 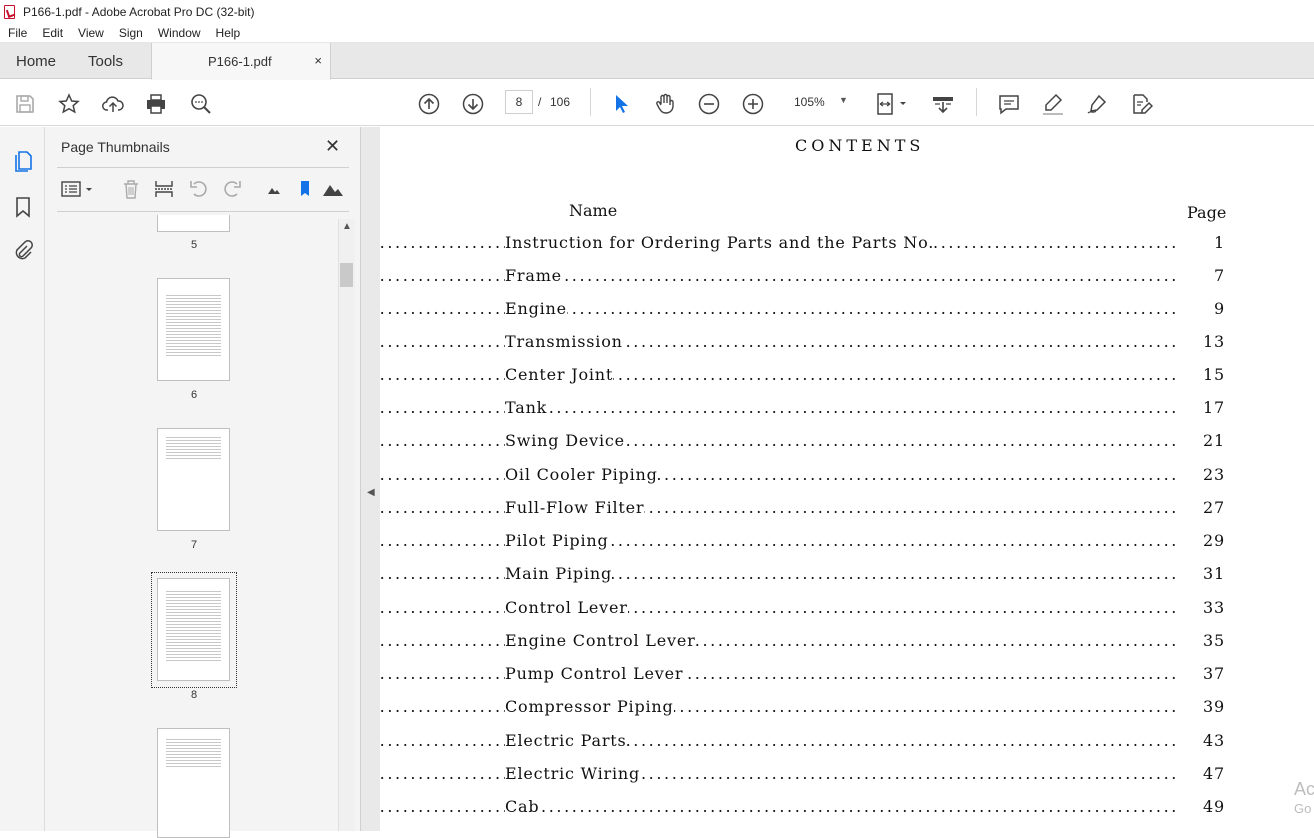 I want to click on comment-icon, so click(x=1009, y=104).